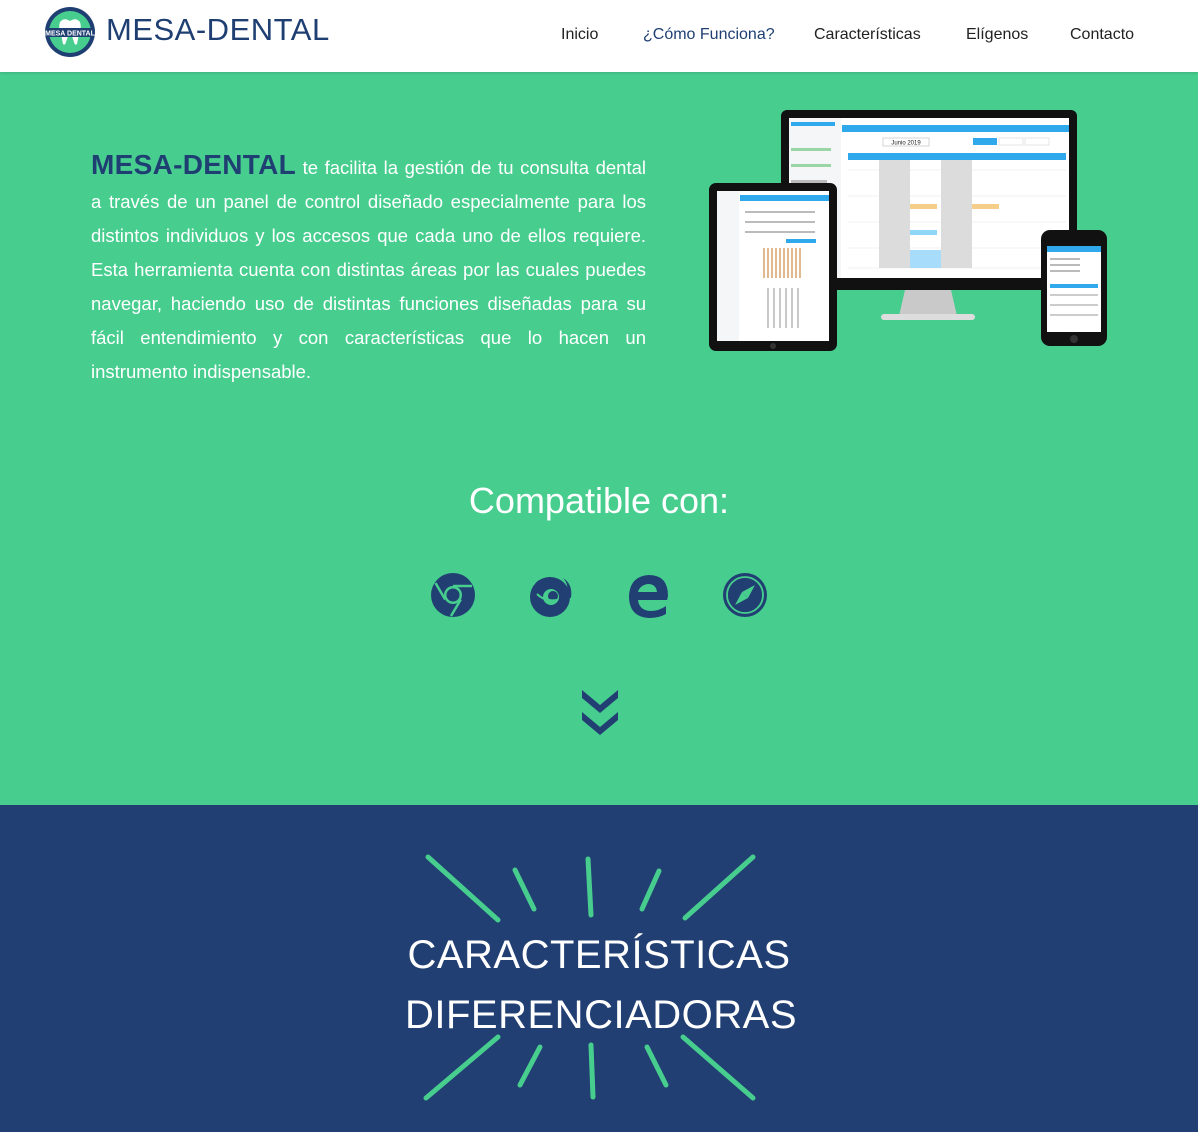  I want to click on nav-inicio: Inicio, so click(579, 35).